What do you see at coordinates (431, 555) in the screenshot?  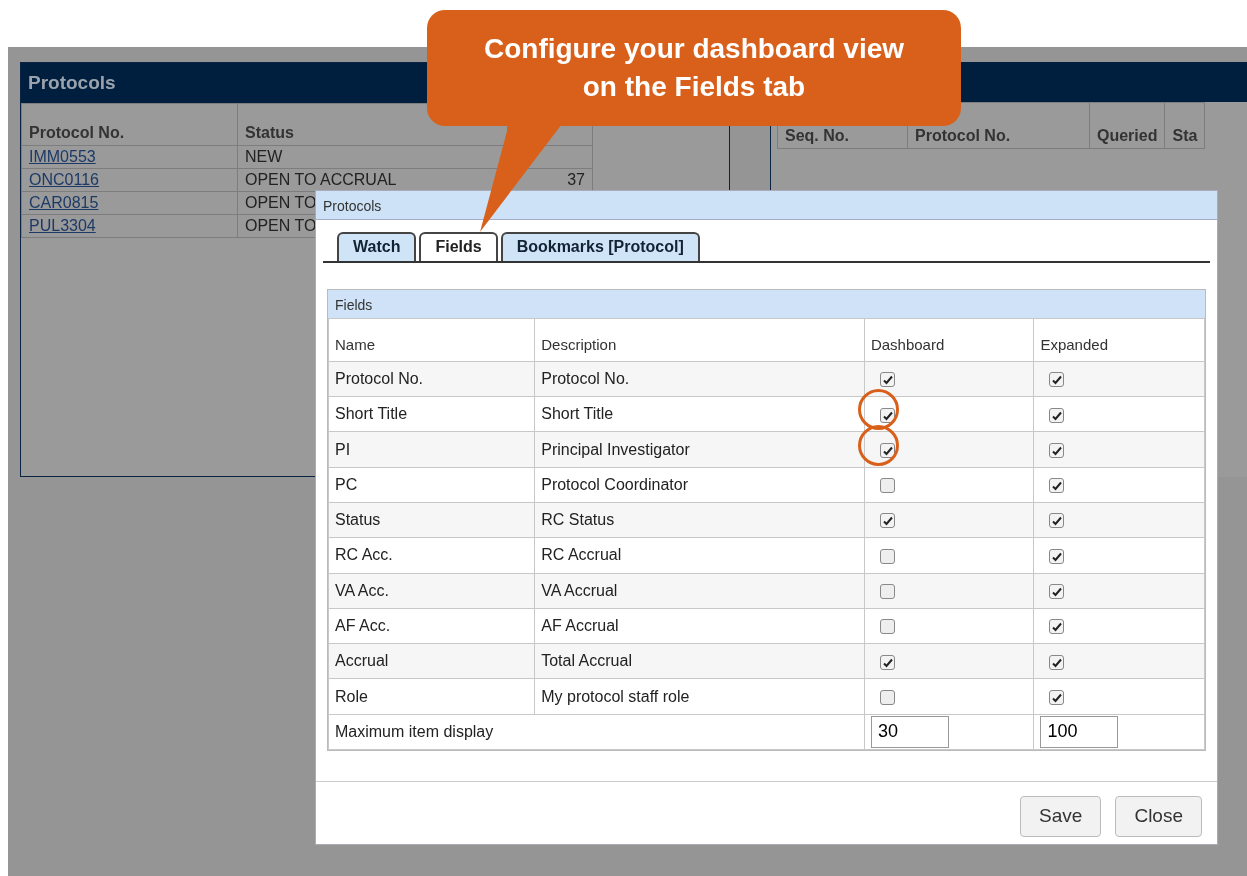 I see `table-cell: RC Acc.` at bounding box center [431, 555].